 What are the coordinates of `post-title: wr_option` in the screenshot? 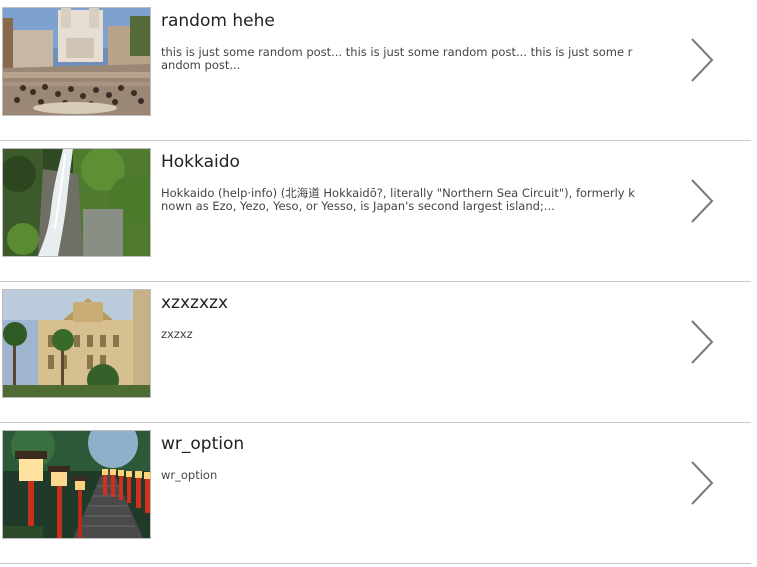 It's located at (202, 444).